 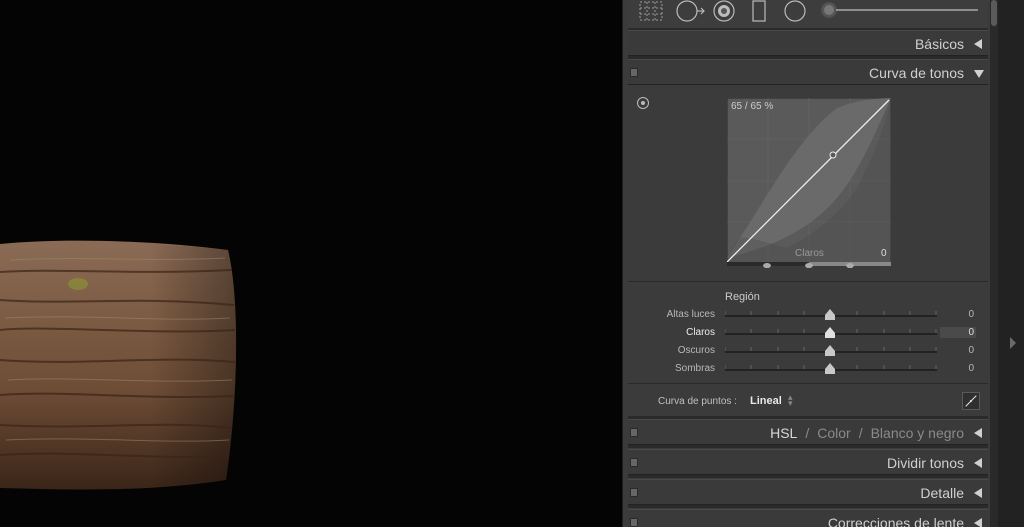 What do you see at coordinates (691, 13) in the screenshot?
I see `spot-removal-icon` at bounding box center [691, 13].